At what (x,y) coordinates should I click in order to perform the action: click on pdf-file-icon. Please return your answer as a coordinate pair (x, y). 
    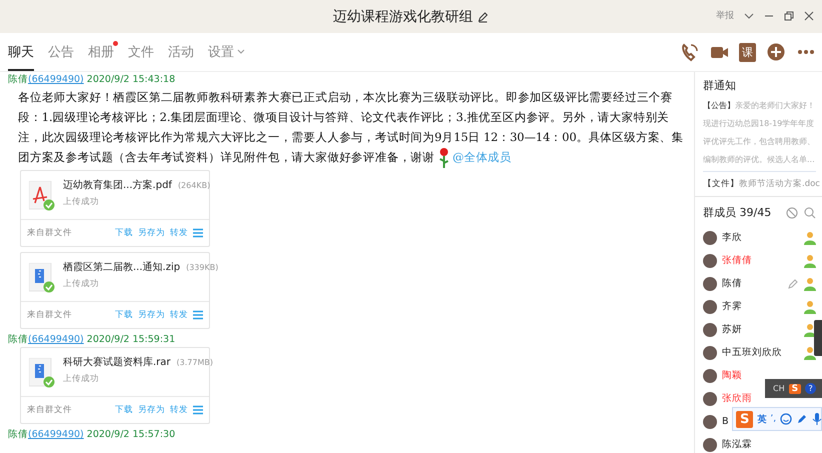
    Looking at the image, I should click on (42, 196).